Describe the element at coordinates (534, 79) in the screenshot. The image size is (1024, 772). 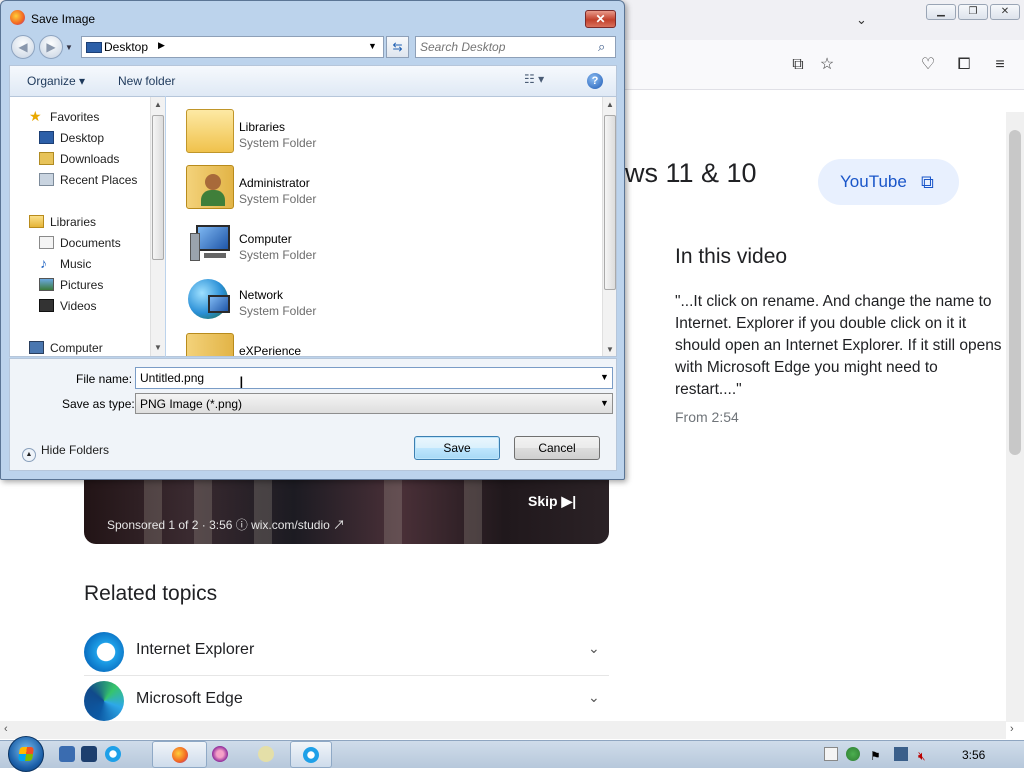
I see `change-view-button: ☷ ▾` at that location.